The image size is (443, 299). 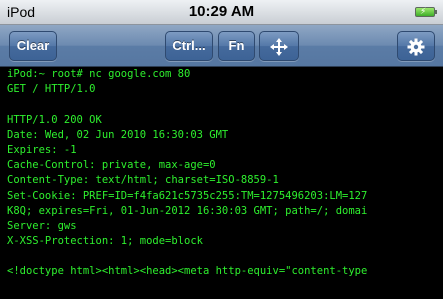 What do you see at coordinates (42, 149) in the screenshot?
I see `terminal-line: Expires: -1` at bounding box center [42, 149].